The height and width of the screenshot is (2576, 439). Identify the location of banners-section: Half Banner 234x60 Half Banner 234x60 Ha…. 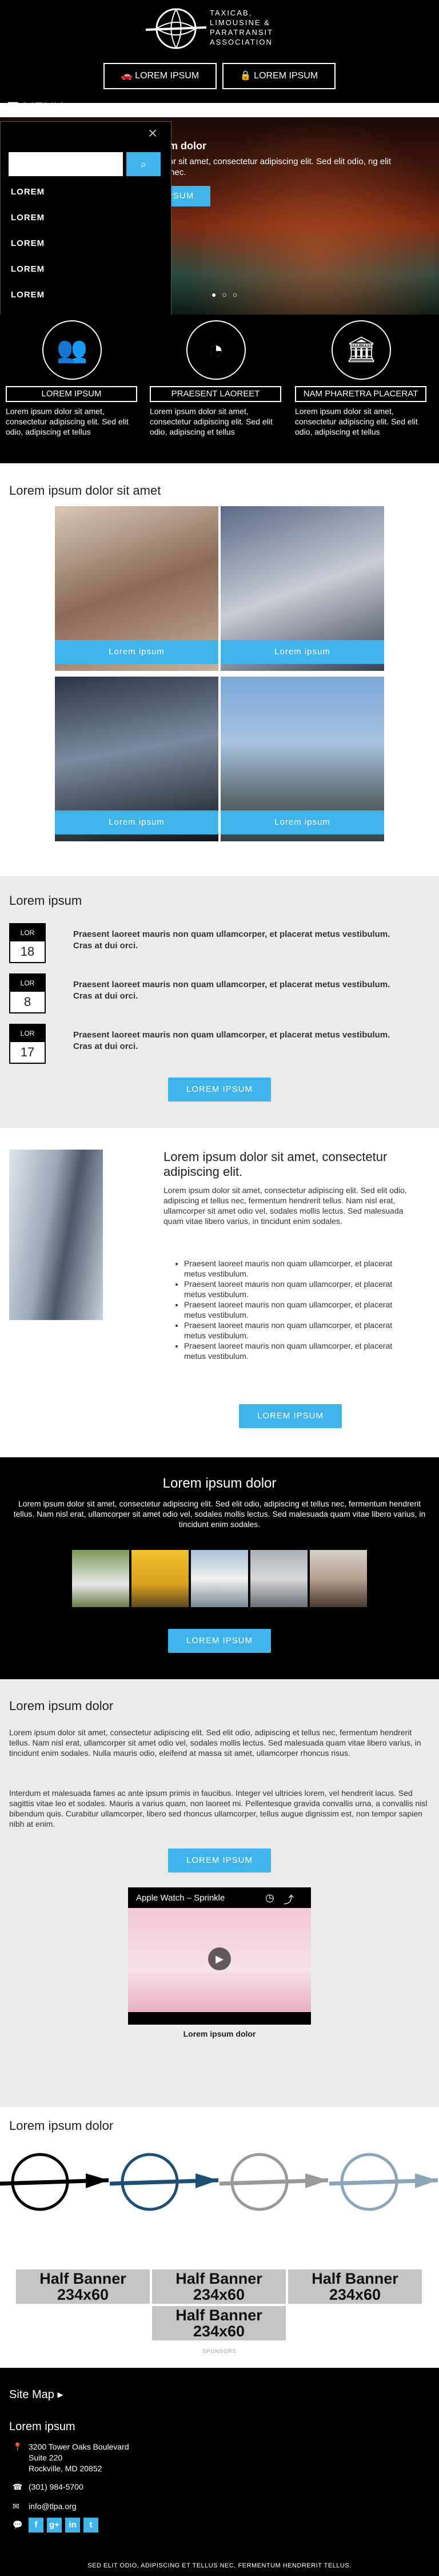
(219, 2309).